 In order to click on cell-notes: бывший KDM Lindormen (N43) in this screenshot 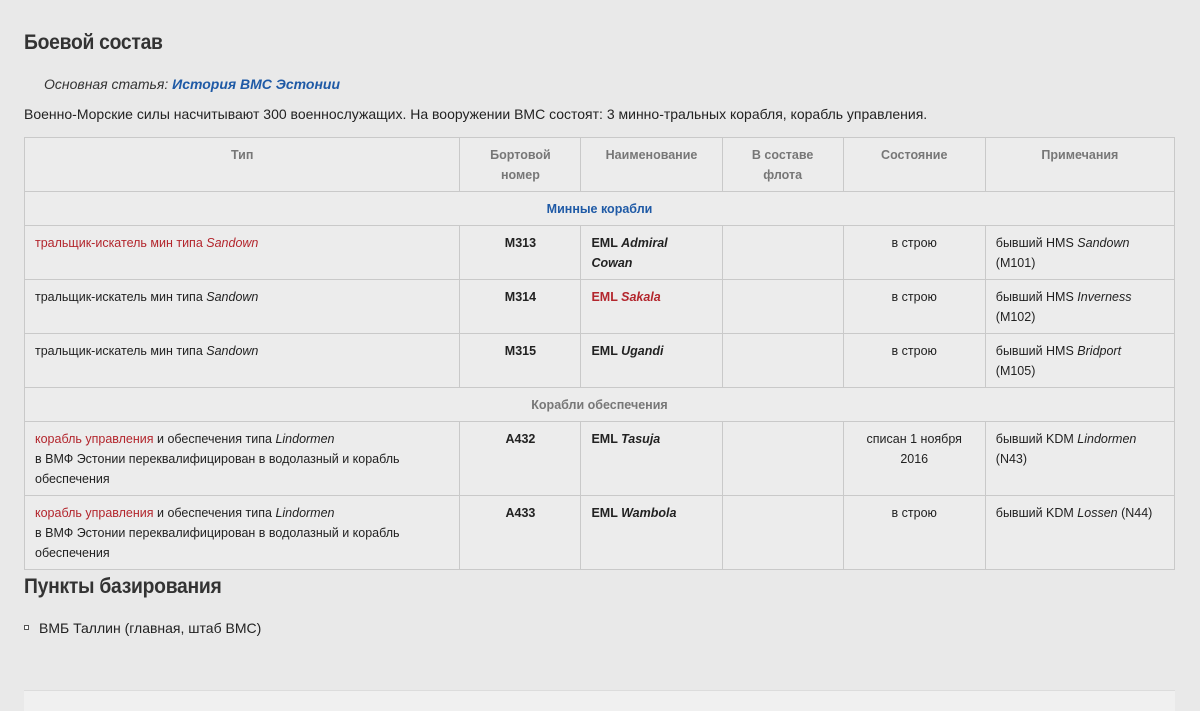, I will do `click(1080, 458)`.